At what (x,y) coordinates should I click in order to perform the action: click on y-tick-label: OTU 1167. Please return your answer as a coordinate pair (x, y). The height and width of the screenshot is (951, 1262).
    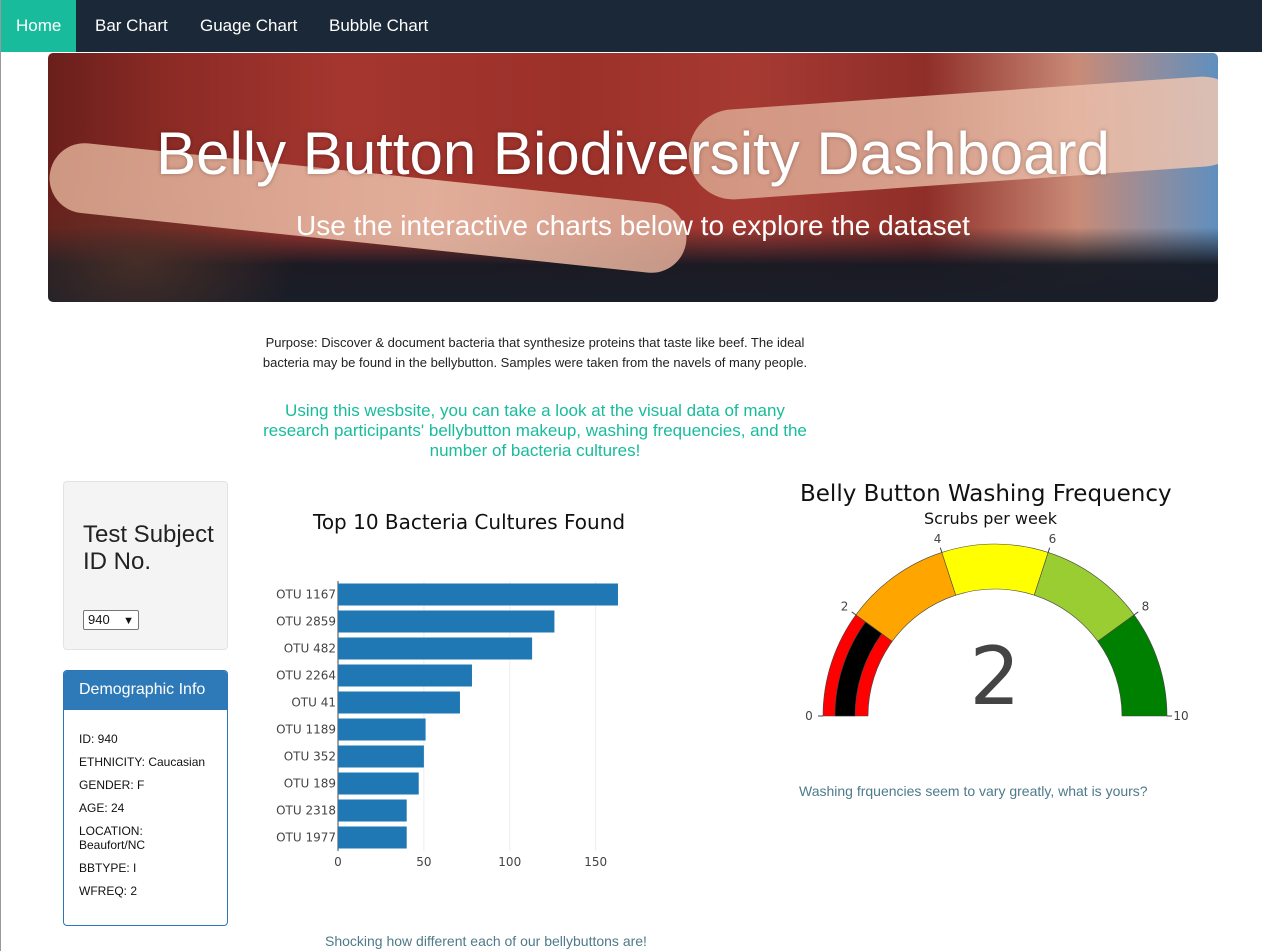
    Looking at the image, I should click on (306, 595).